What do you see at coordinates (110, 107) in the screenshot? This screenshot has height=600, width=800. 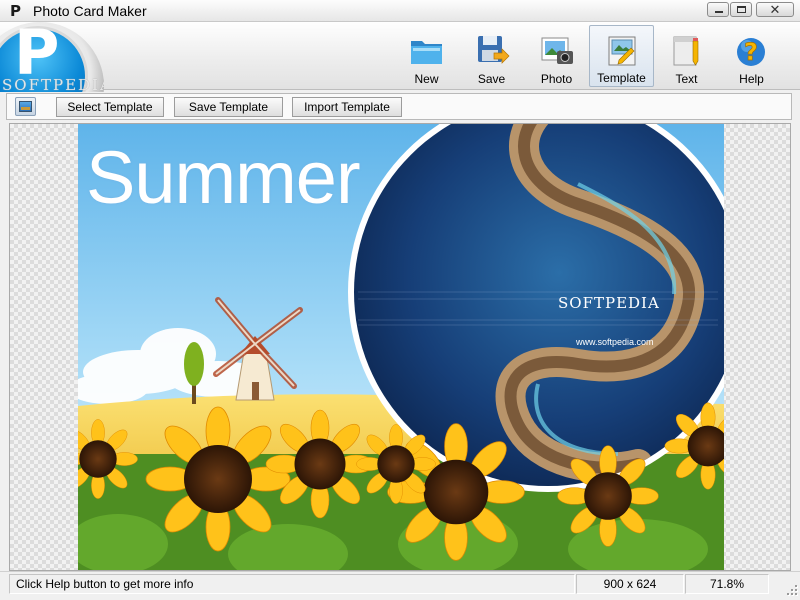 I see `select-template-button: Select Template` at bounding box center [110, 107].